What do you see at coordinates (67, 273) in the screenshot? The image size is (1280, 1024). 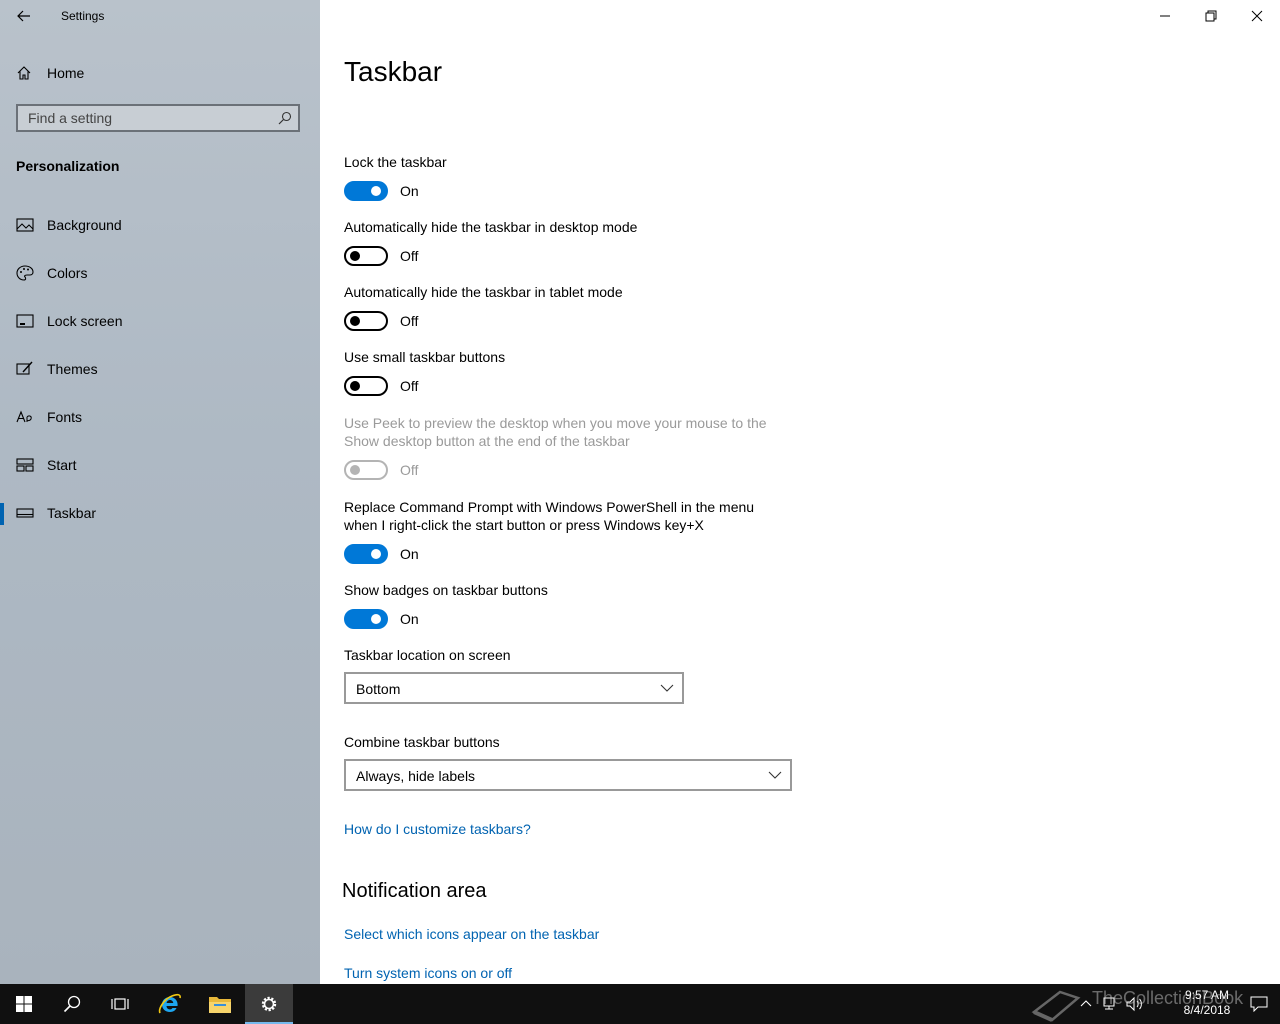 I see `sidebar-item-label: Colors` at bounding box center [67, 273].